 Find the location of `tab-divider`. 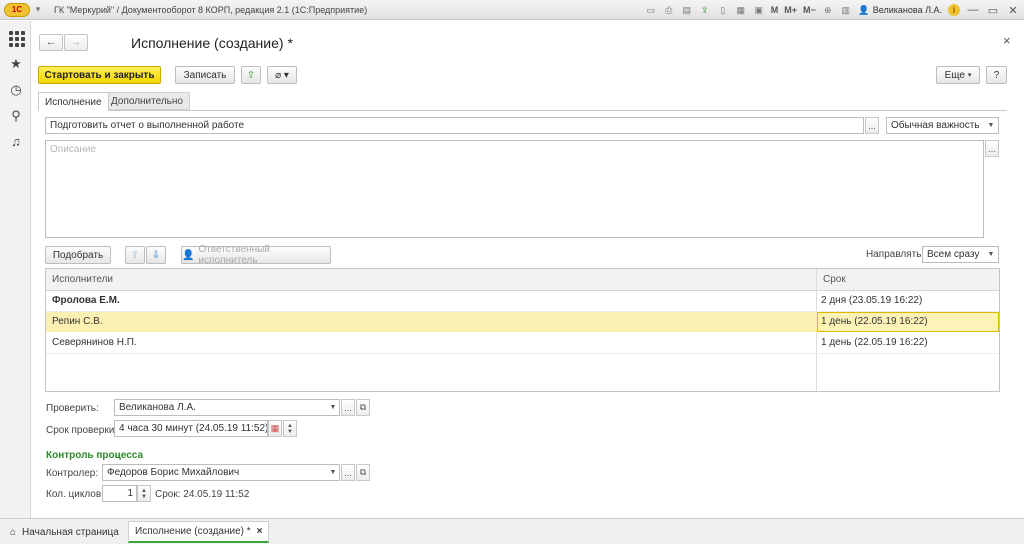

tab-divider is located at coordinates (522, 110).